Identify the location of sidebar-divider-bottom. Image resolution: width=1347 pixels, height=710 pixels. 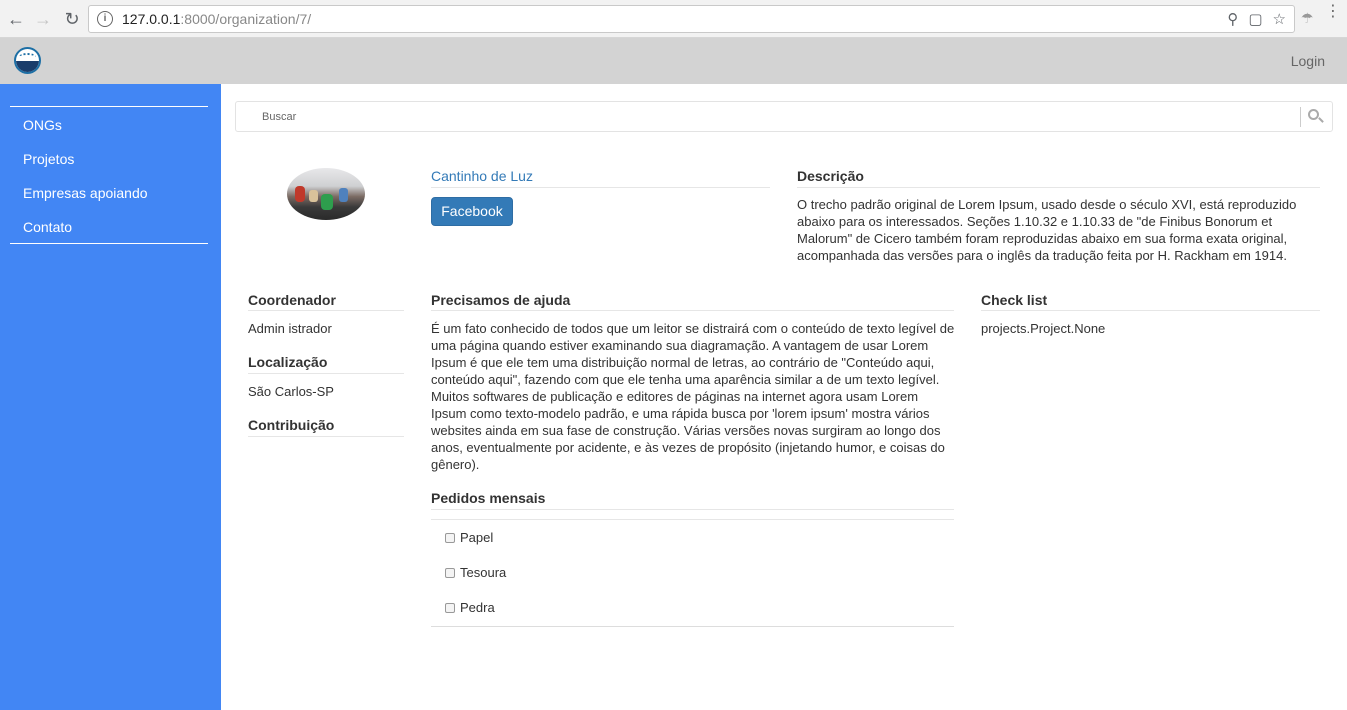
(109, 243).